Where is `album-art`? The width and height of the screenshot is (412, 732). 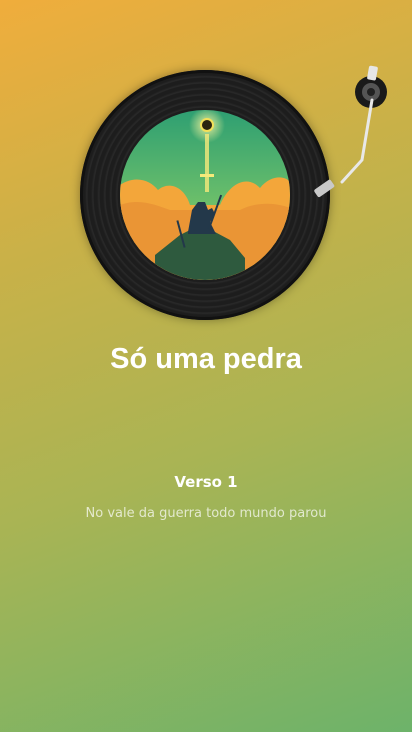
album-art is located at coordinates (205, 195).